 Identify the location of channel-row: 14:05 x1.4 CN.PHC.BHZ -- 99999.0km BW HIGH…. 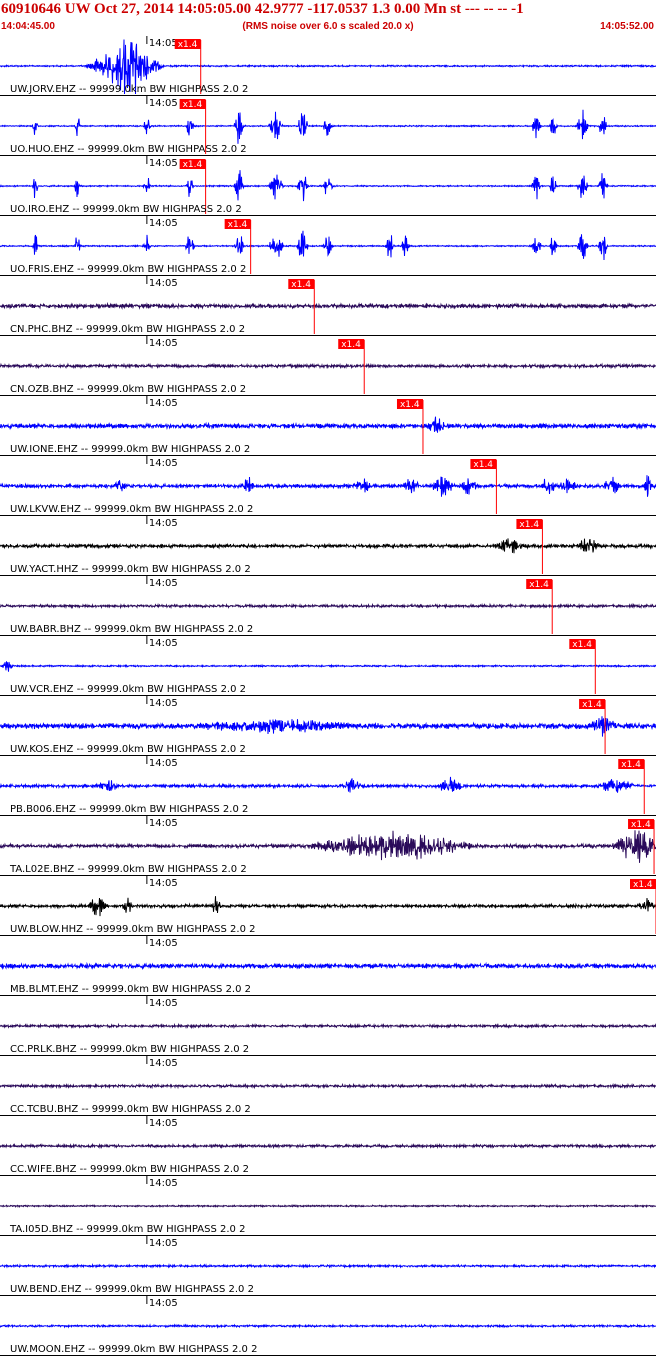
(328, 306).